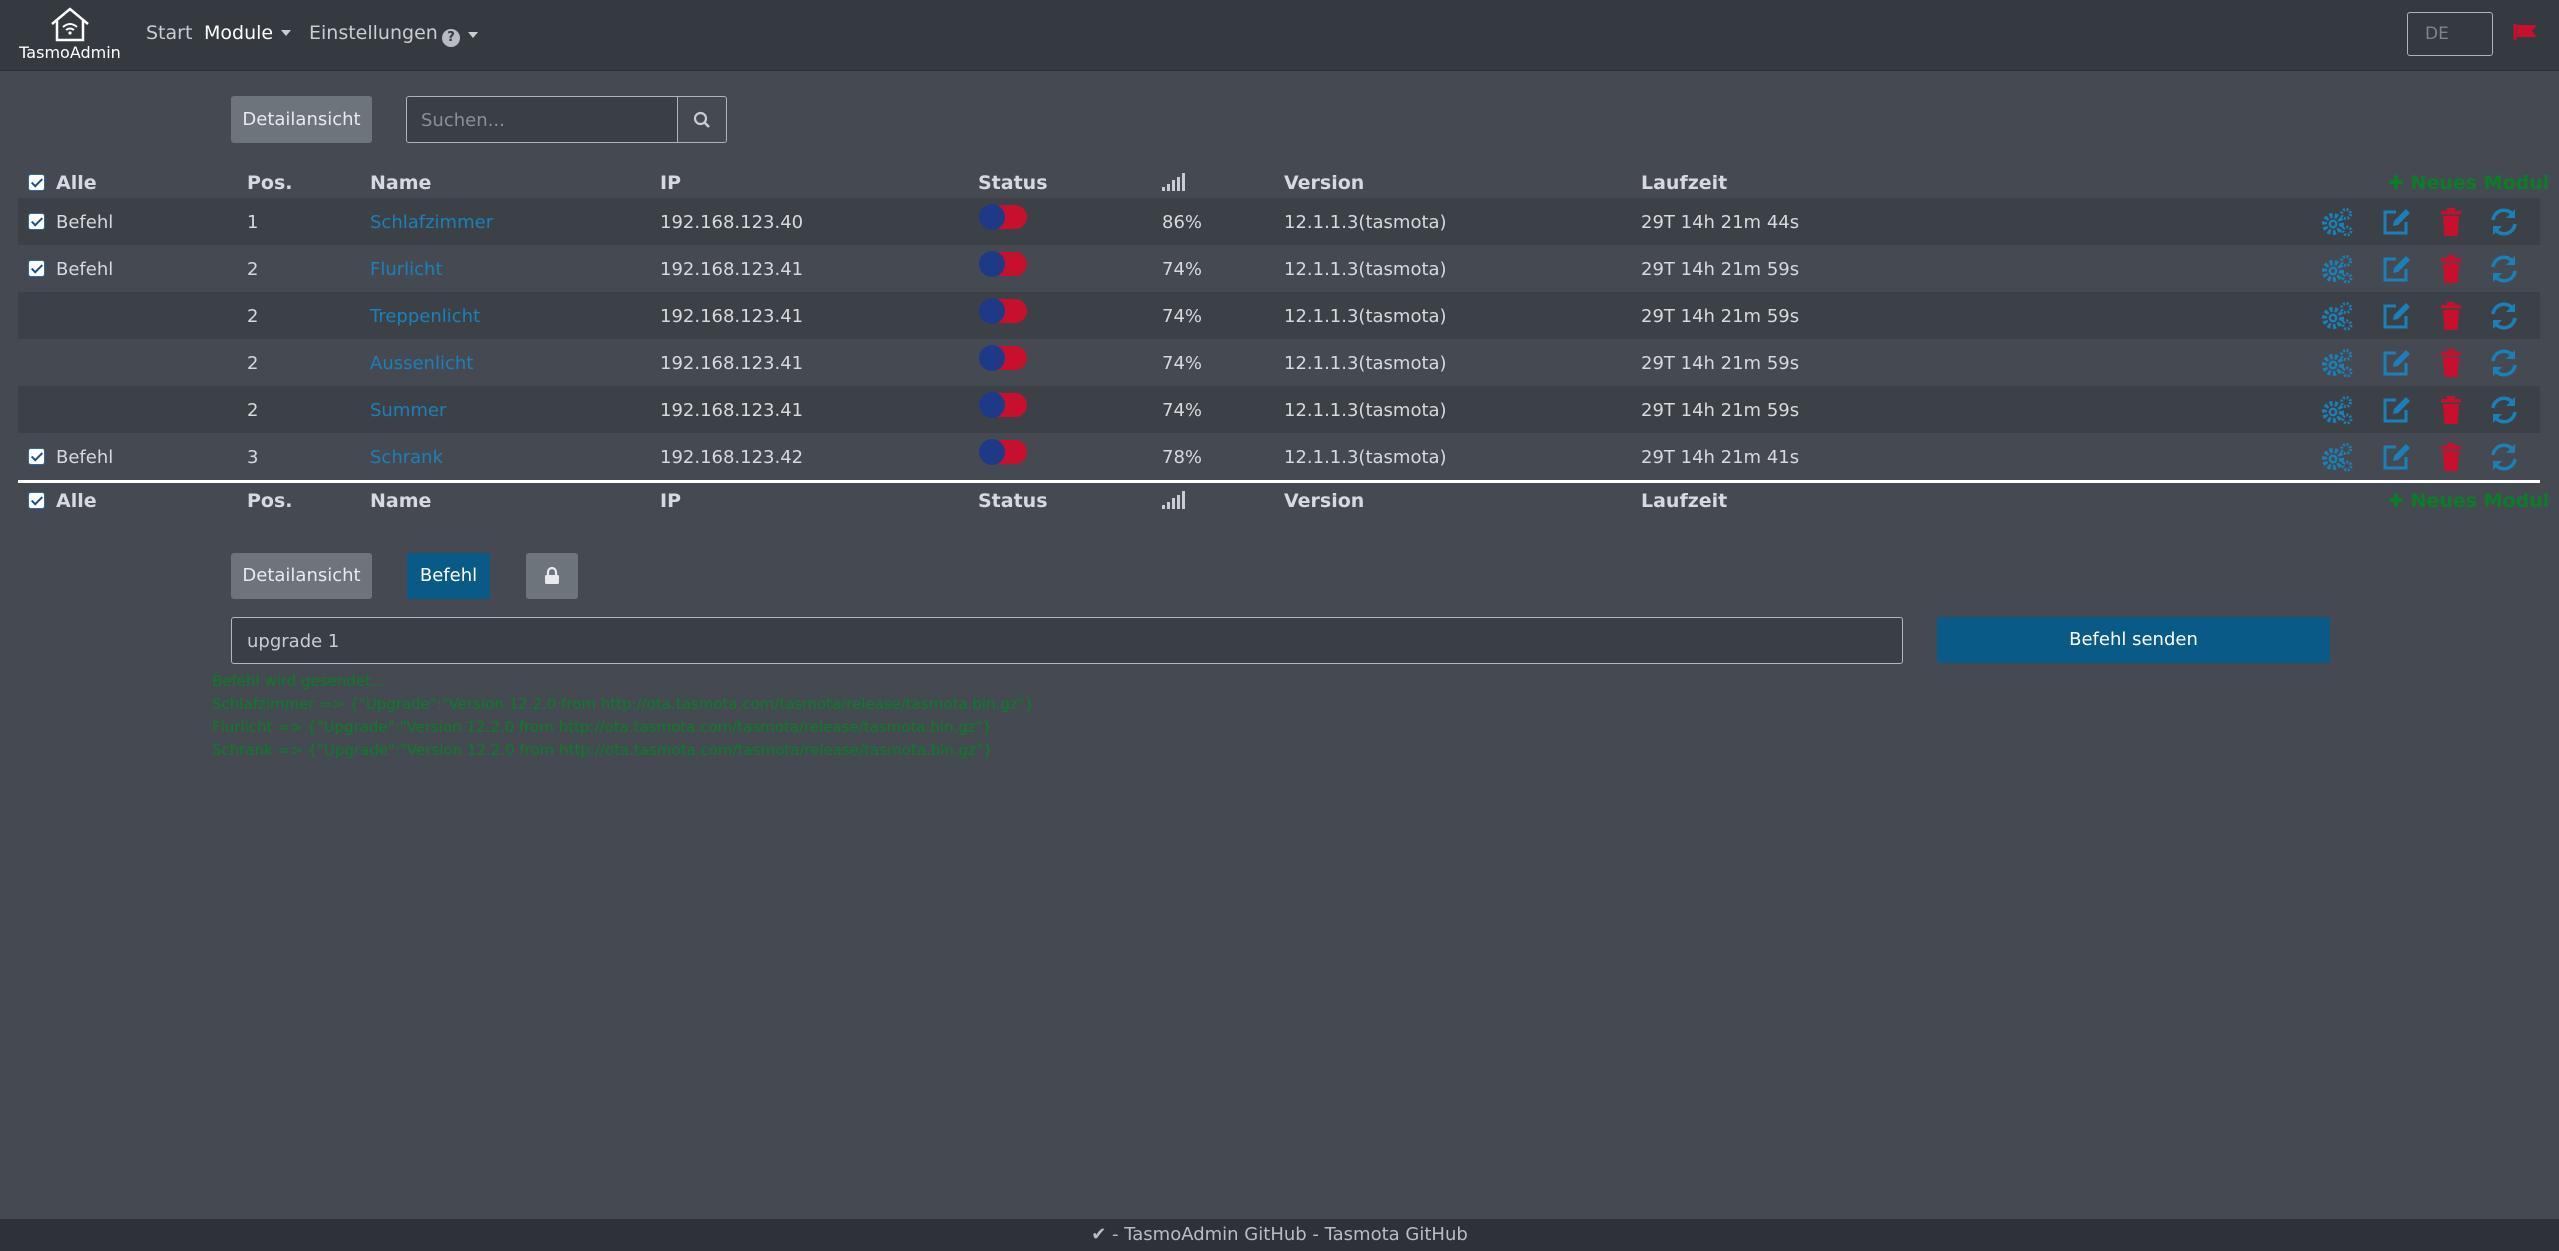  I want to click on footer-uptime: Laufzeit, so click(1684, 501).